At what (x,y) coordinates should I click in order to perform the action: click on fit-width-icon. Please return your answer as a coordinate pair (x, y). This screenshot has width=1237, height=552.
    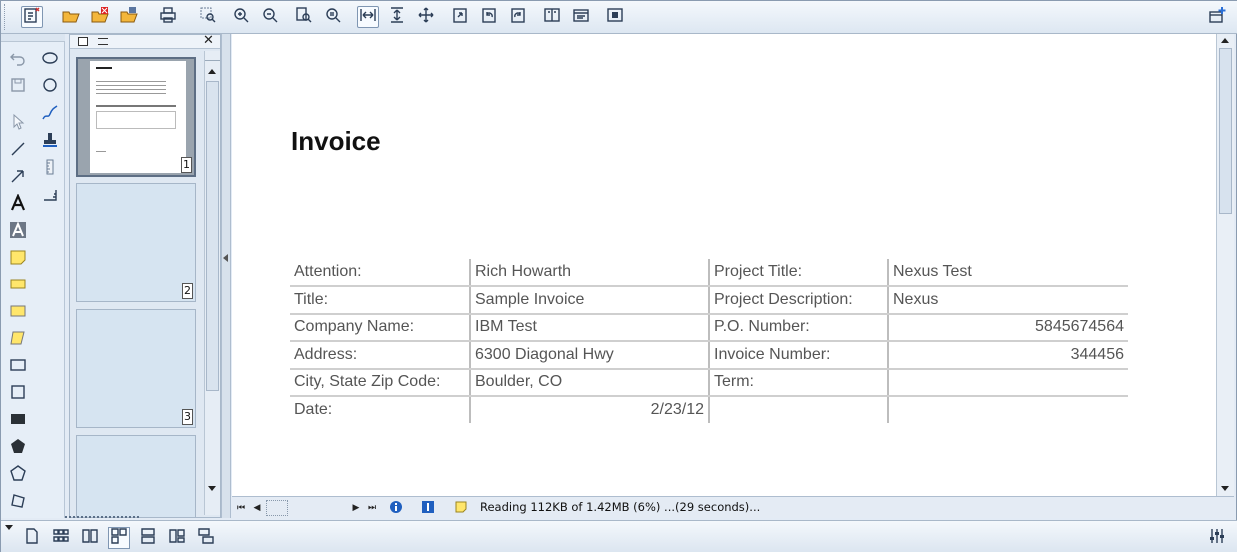
    Looking at the image, I should click on (368, 17).